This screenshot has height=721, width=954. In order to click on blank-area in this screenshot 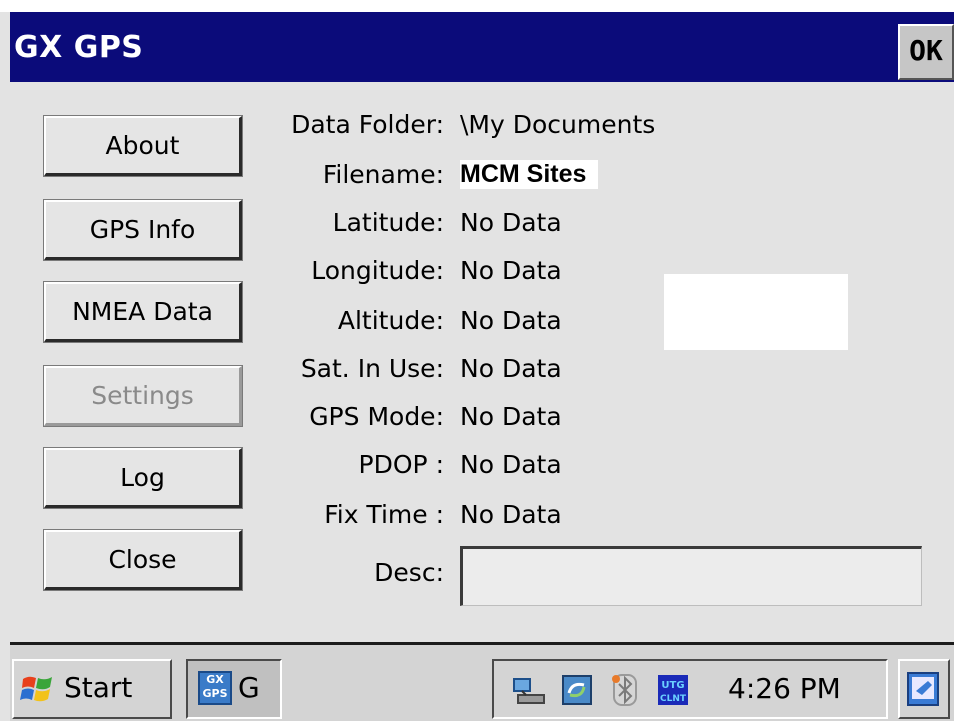, I will do `click(756, 312)`.